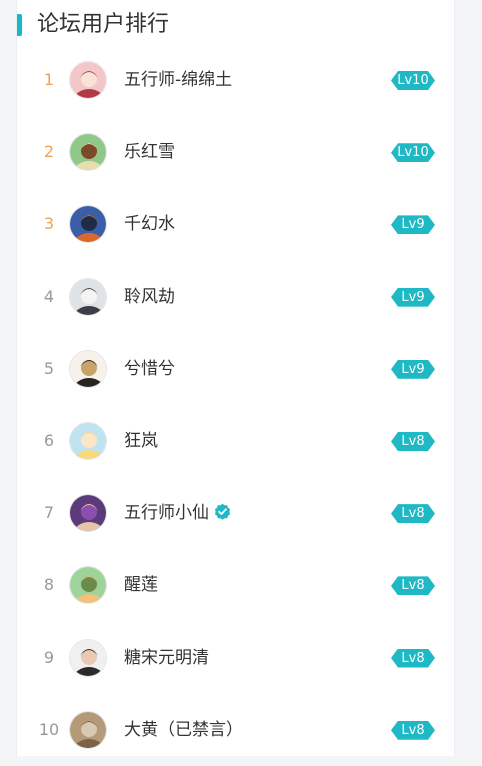 The width and height of the screenshot is (482, 766). I want to click on ranking-row: 5 兮惜兮 Lv9, so click(235, 369).